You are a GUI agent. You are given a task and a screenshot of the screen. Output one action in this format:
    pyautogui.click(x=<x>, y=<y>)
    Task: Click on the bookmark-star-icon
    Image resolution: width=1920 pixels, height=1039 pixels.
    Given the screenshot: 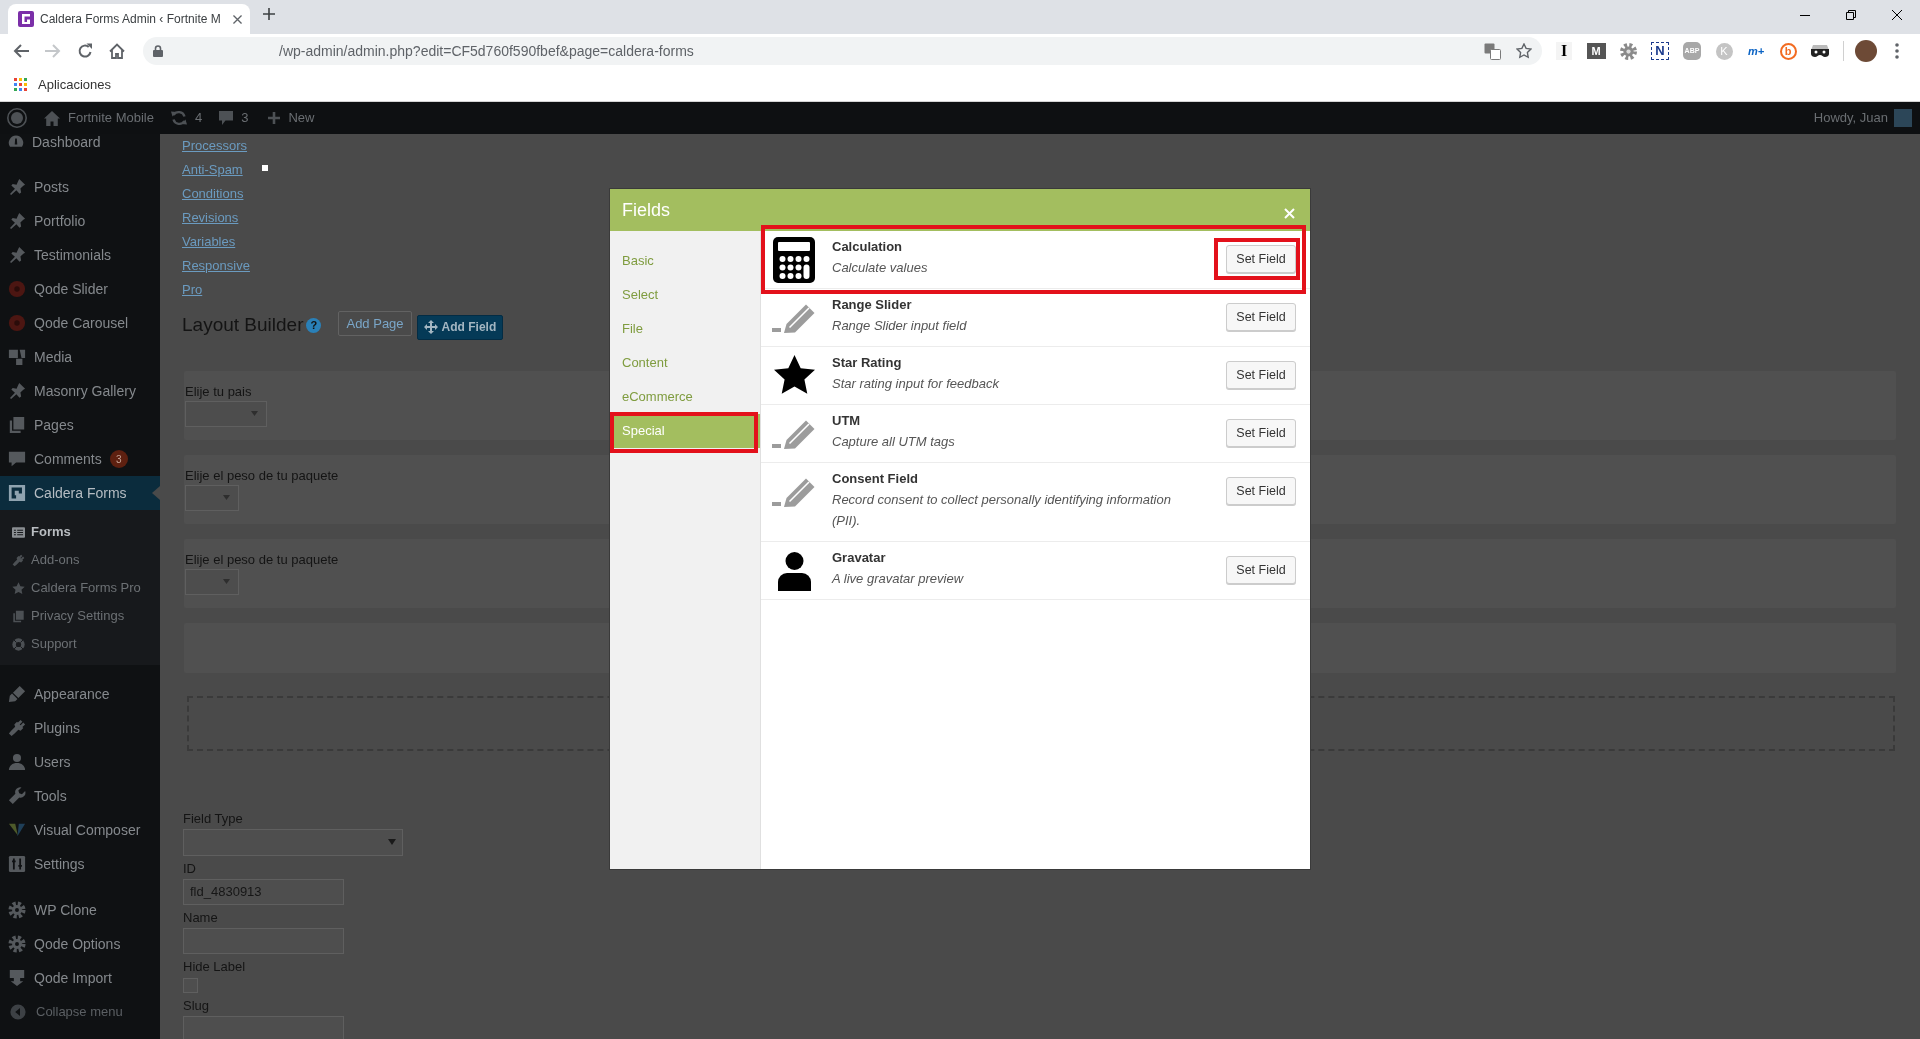 What is the action you would take?
    pyautogui.click(x=1524, y=51)
    